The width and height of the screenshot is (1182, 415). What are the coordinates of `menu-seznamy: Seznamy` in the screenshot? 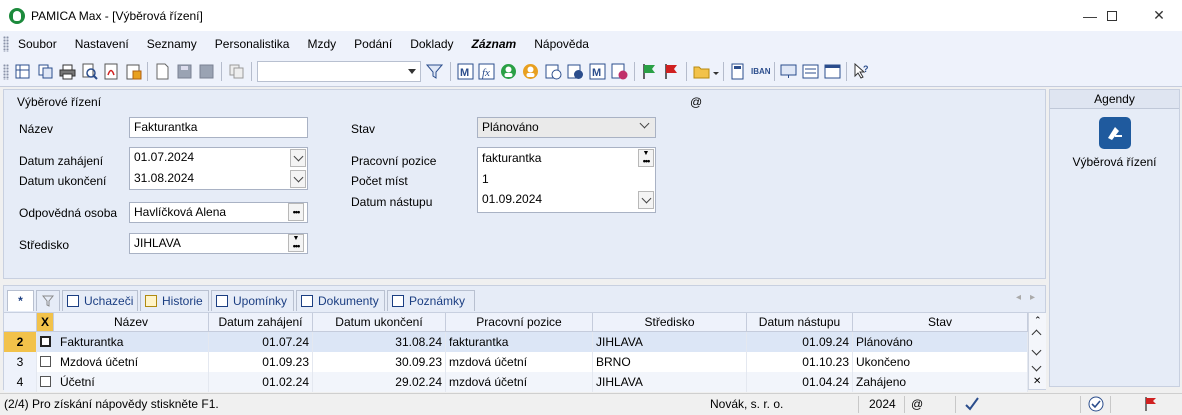 It's located at (172, 44).